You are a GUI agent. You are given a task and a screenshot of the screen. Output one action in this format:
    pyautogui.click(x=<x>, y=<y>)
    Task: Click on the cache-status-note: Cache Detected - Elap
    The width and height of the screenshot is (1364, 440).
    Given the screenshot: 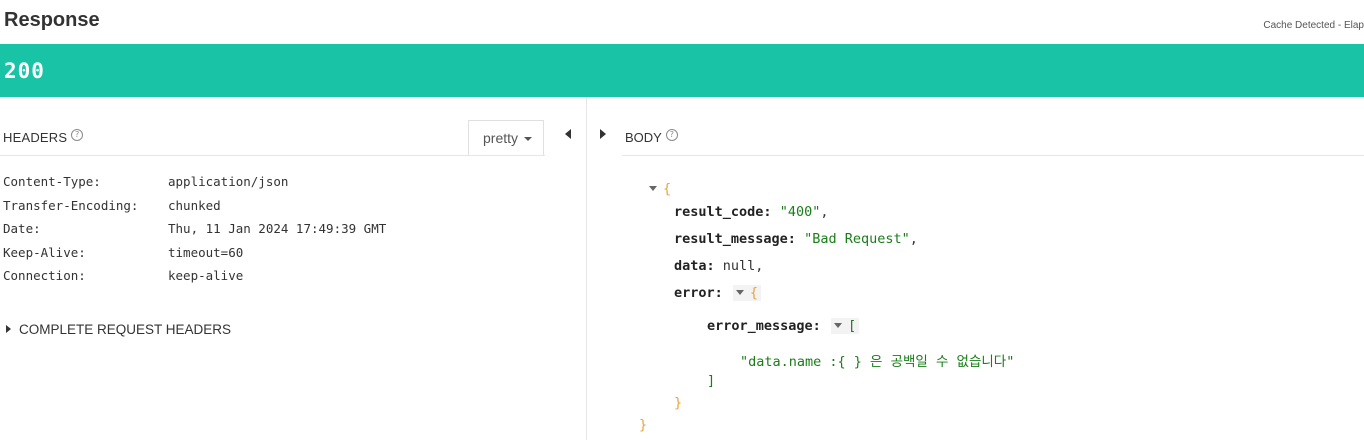 What is the action you would take?
    pyautogui.click(x=1313, y=25)
    